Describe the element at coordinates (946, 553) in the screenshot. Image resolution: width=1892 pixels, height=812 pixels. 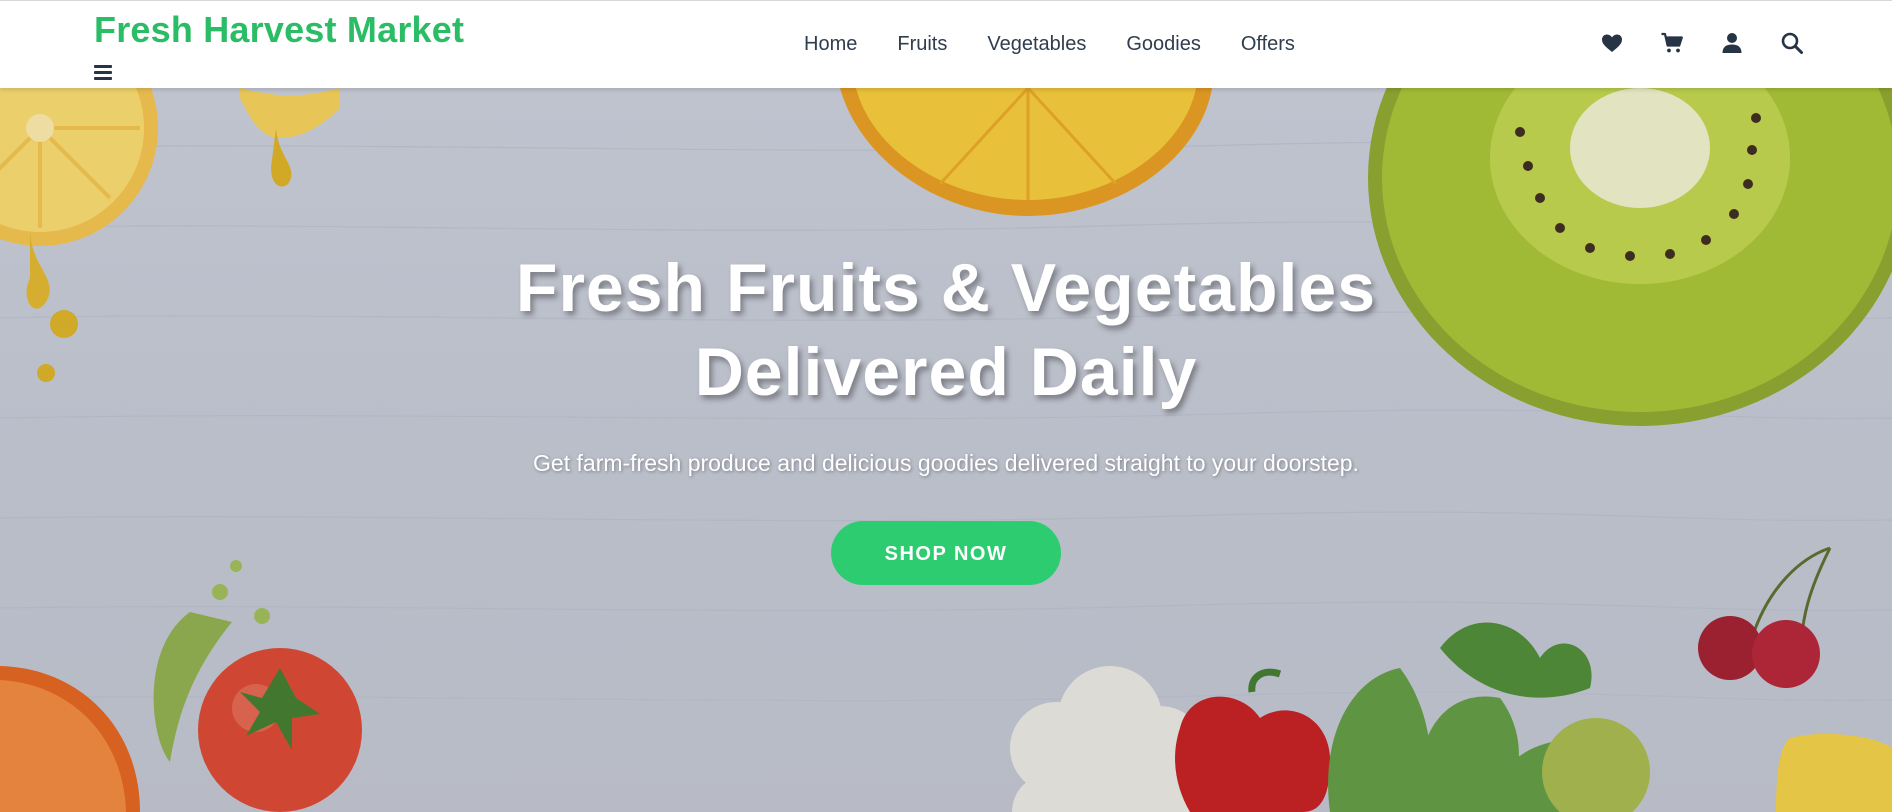
I see `shop-now-button: SHOP NOW` at that location.